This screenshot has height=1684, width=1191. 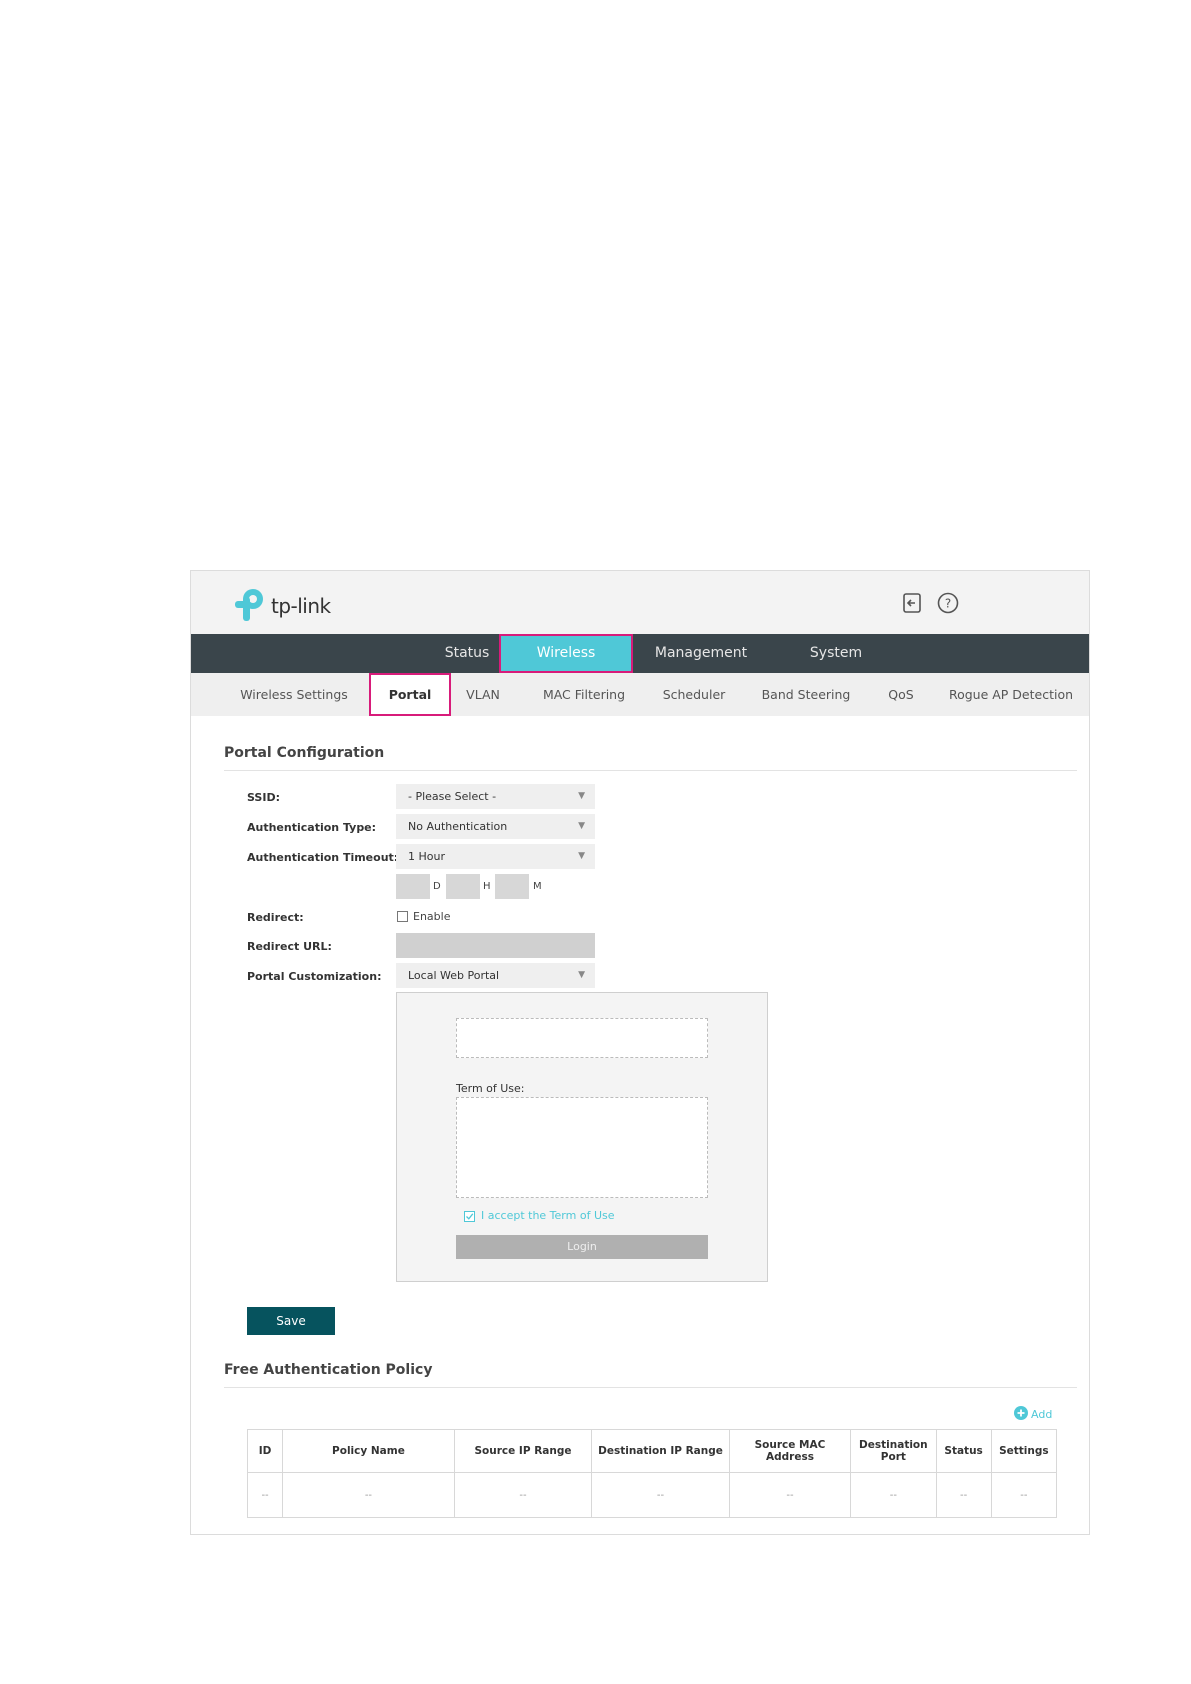 What do you see at coordinates (323, 857) in the screenshot?
I see `auth-timeout-label: Authentication Timeout:` at bounding box center [323, 857].